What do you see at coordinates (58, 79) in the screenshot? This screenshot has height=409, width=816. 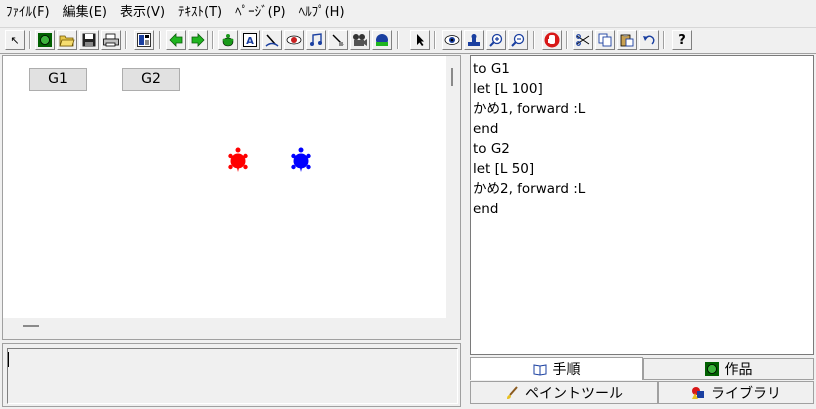 I see `g1-button: G1` at bounding box center [58, 79].